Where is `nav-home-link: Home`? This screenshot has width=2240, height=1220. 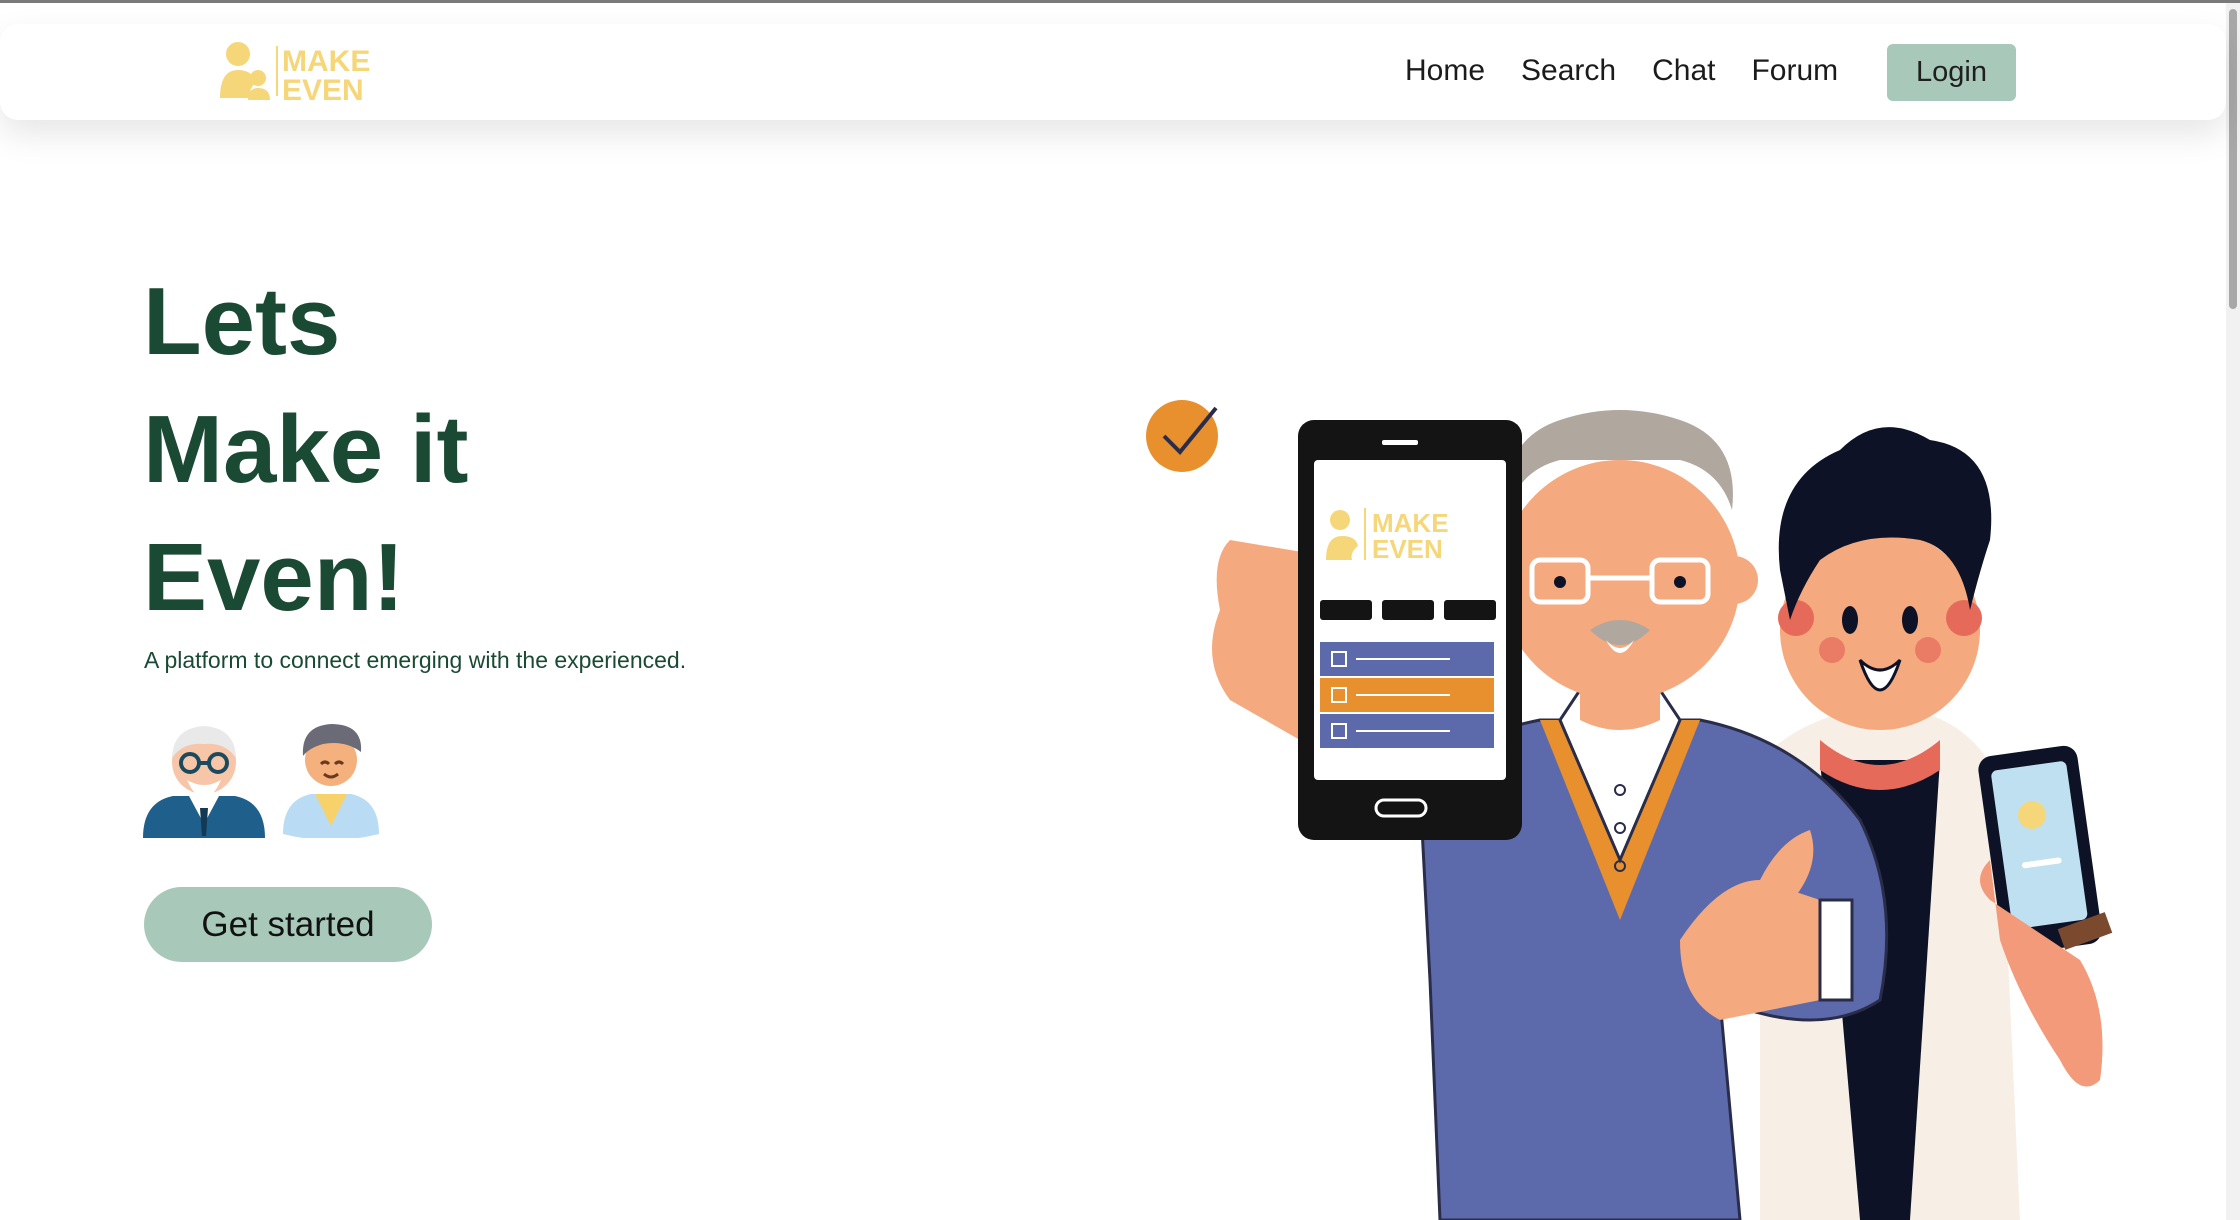
nav-home-link: Home is located at coordinates (1445, 71).